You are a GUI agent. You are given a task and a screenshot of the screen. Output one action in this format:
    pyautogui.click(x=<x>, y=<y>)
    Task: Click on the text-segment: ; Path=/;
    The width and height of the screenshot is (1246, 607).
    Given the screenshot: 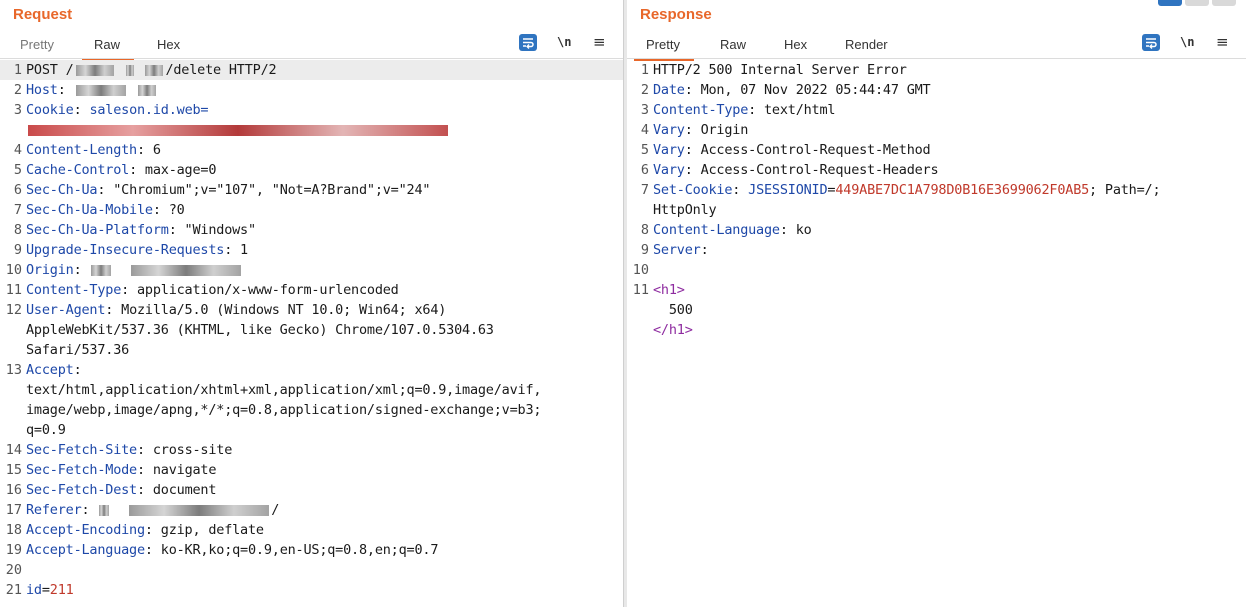 What is the action you would take?
    pyautogui.click(x=1125, y=190)
    